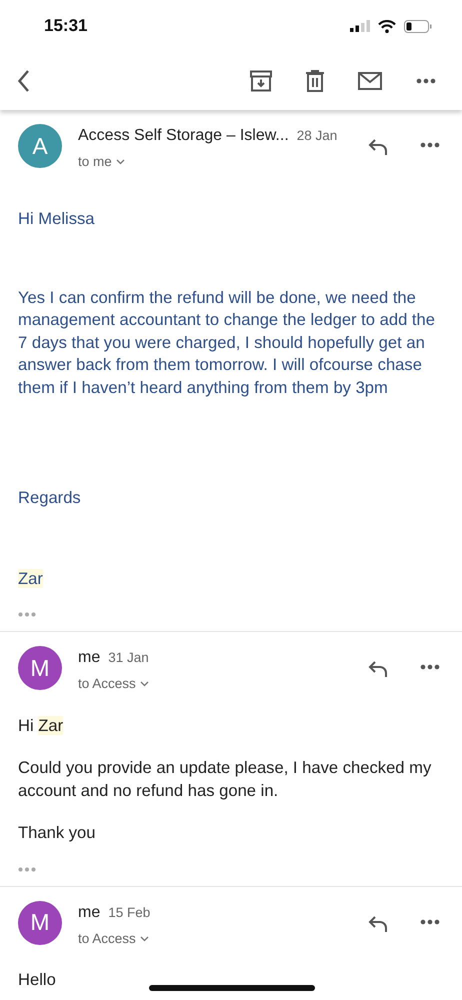 Image resolution: width=462 pixels, height=1000 pixels. What do you see at coordinates (370, 81) in the screenshot?
I see `mail-icon` at bounding box center [370, 81].